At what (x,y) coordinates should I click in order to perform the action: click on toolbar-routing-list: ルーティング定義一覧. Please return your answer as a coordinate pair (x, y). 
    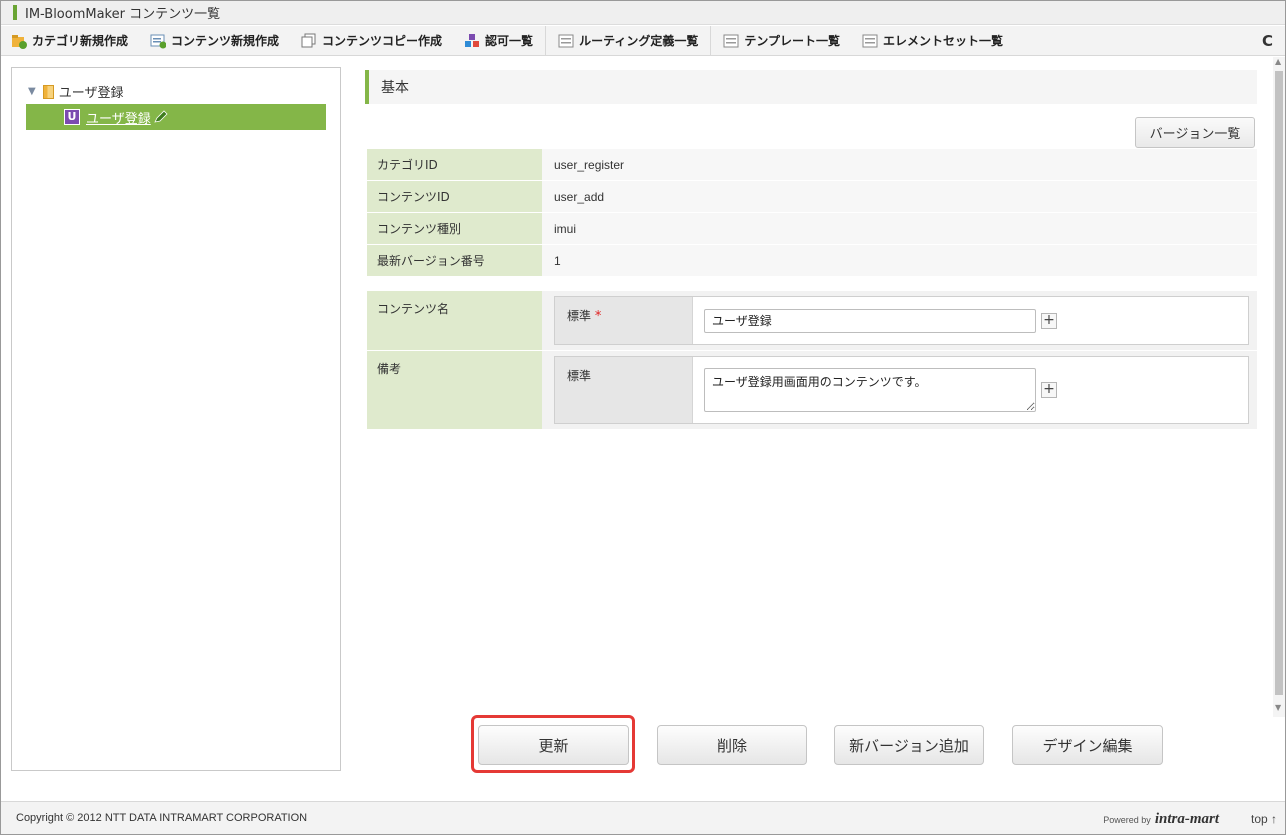
    Looking at the image, I should click on (628, 40).